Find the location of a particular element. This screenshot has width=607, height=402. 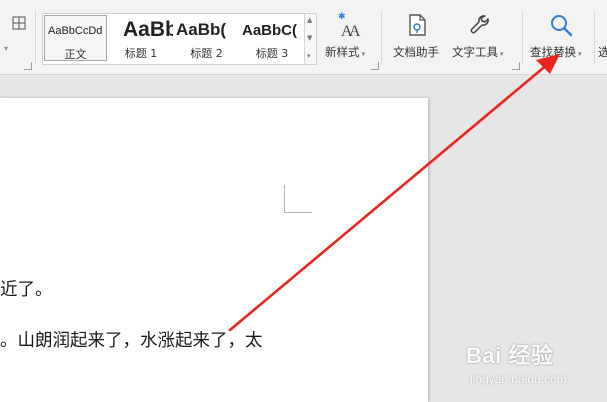

style-normal: AaBbCcDd 正文 is located at coordinates (75, 38).